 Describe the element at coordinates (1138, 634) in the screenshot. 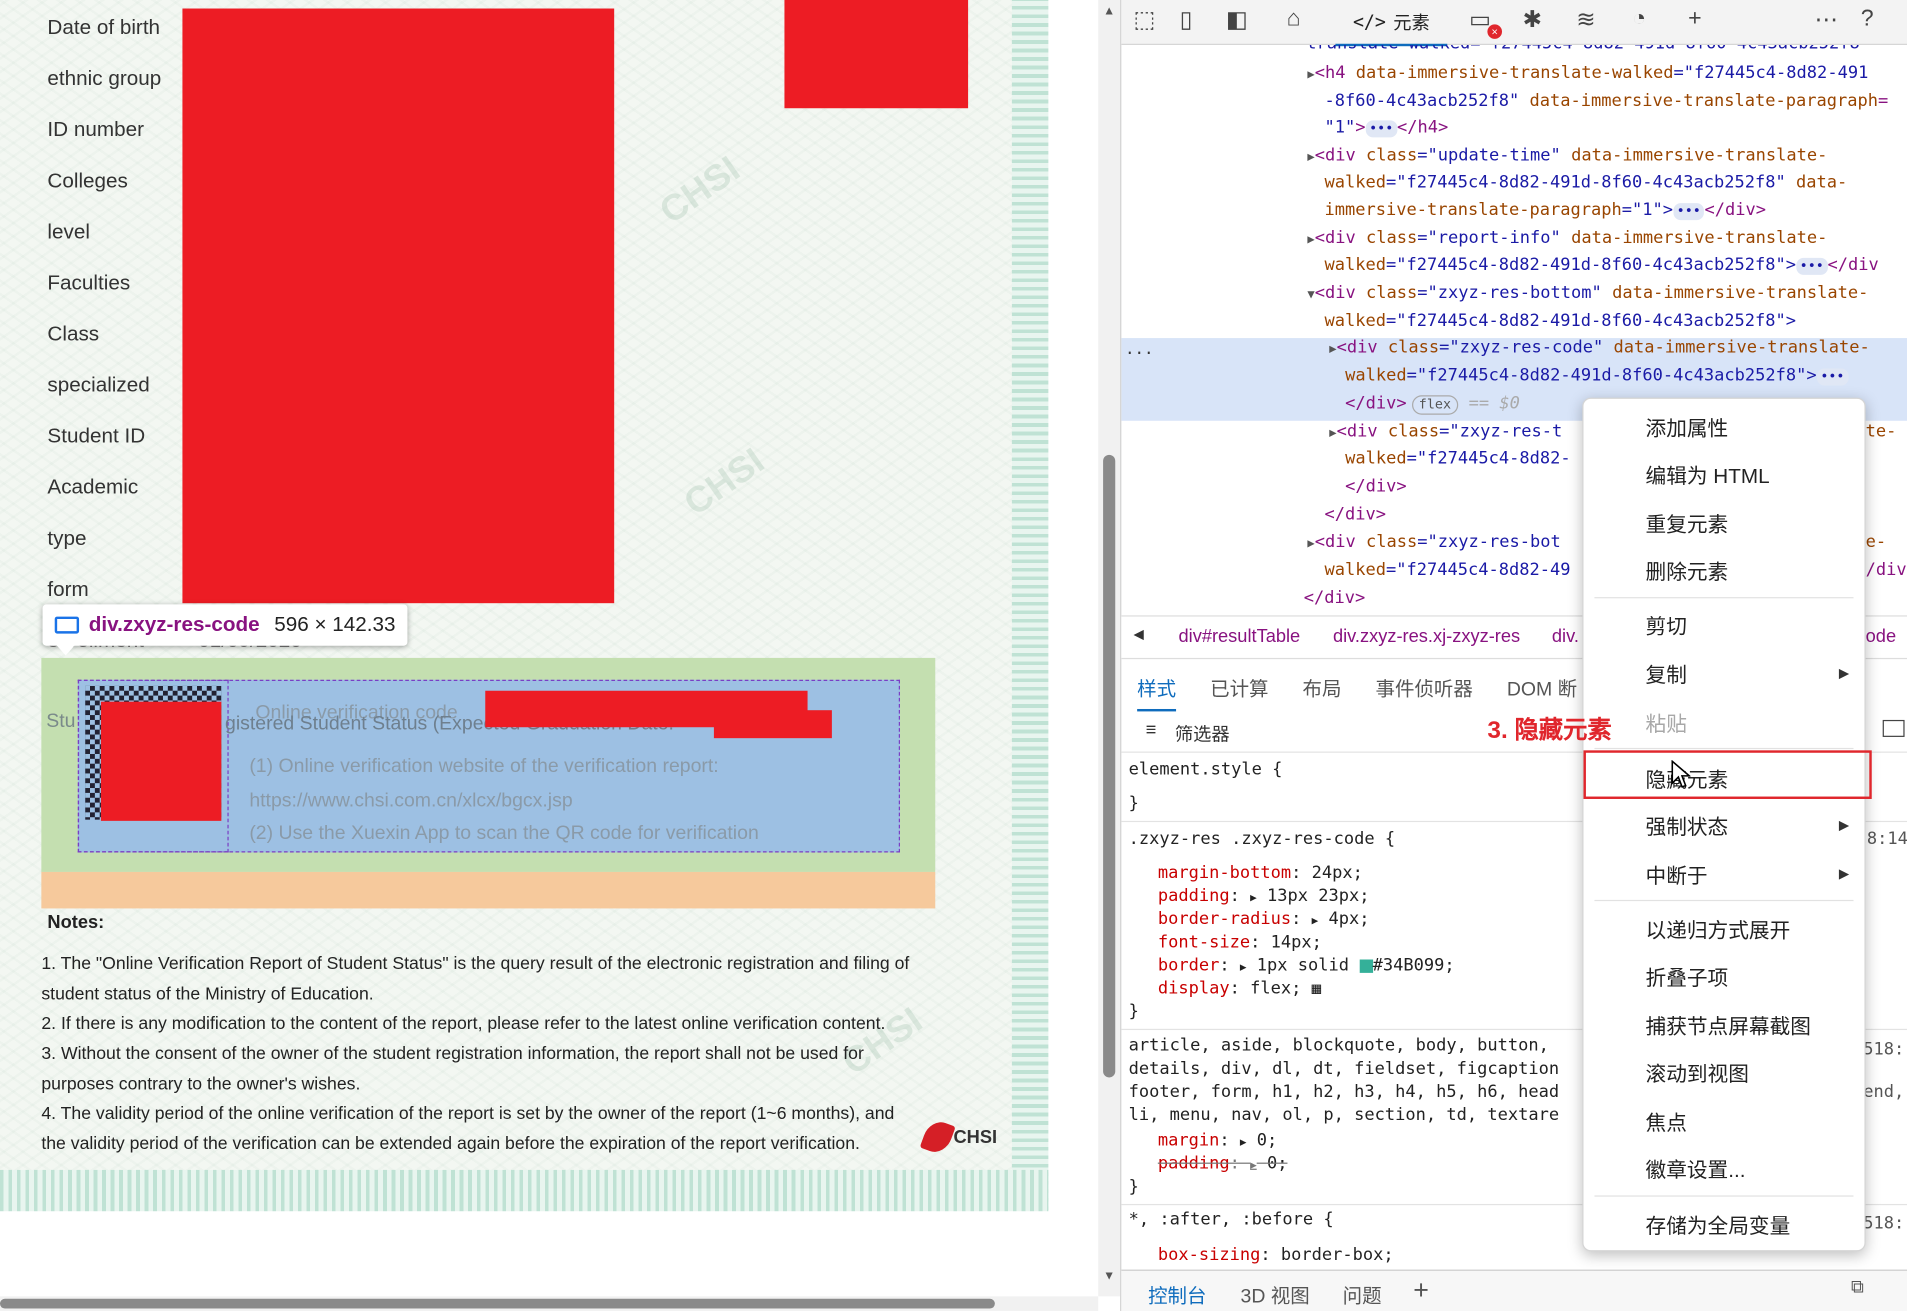

I see `breadcrumb-left-icon: ◀` at that location.